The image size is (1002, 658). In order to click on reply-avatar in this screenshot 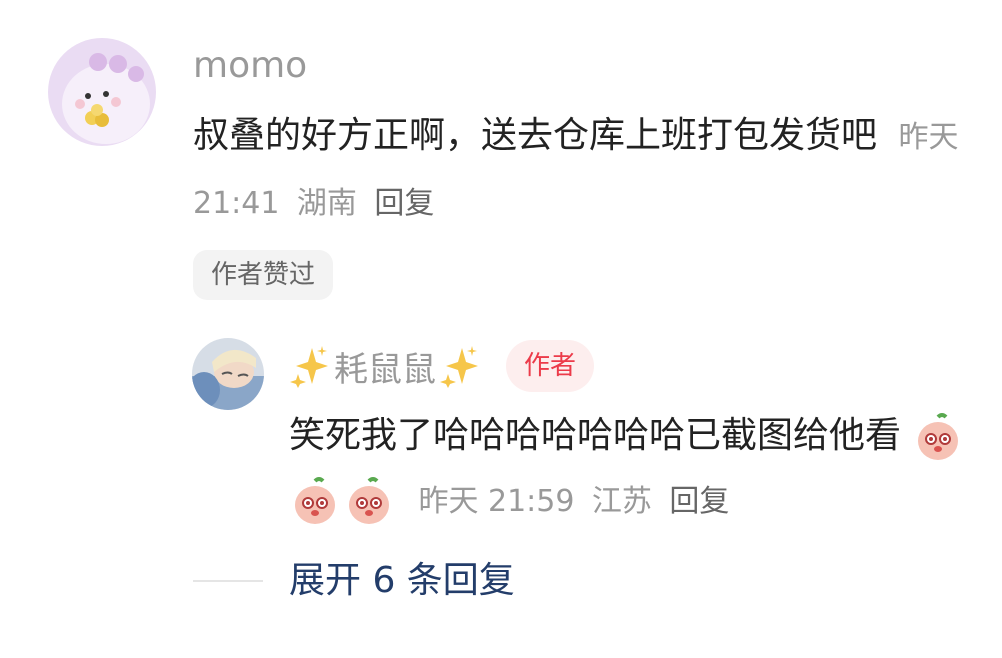, I will do `click(228, 374)`.